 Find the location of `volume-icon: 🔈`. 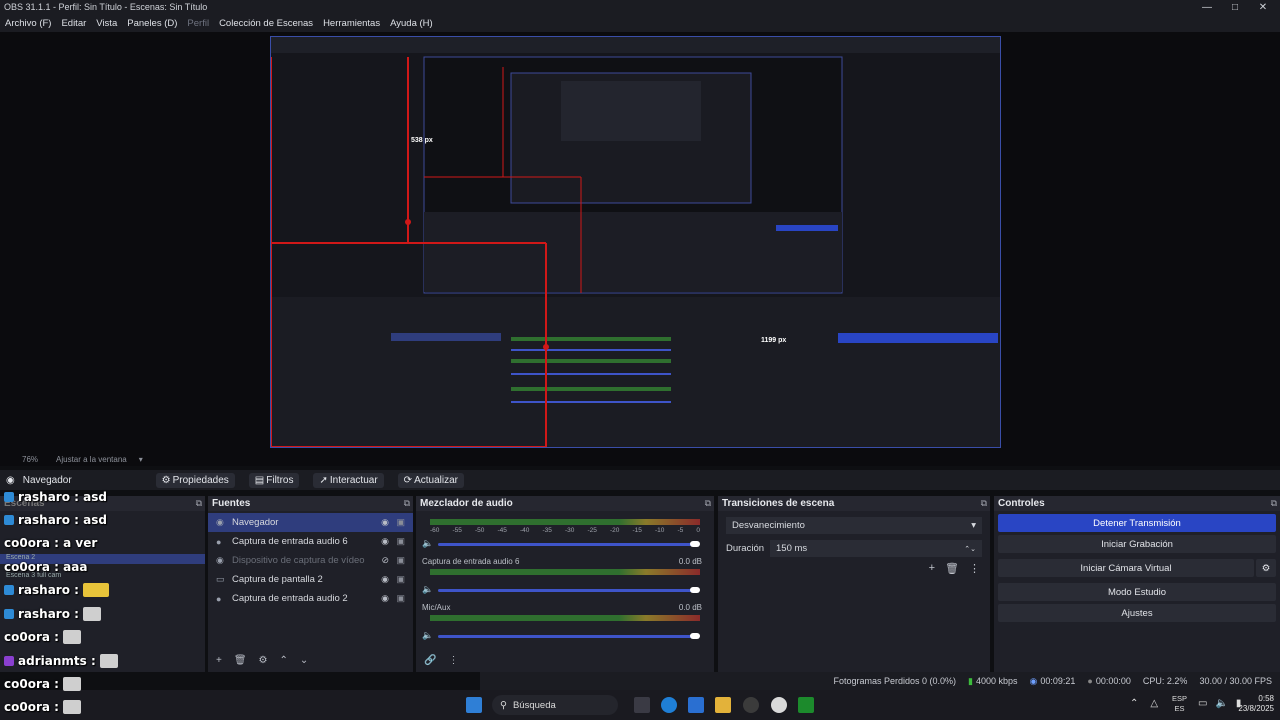

volume-icon: 🔈 is located at coordinates (1221, 703).